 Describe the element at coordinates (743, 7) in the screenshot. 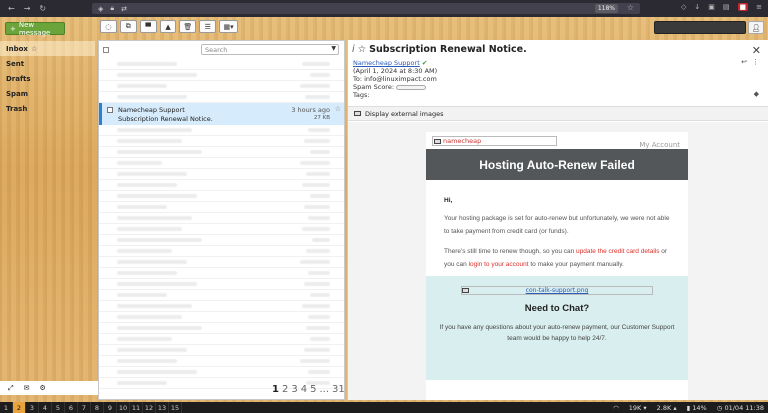

I see `extension-badge-icon: ■` at that location.